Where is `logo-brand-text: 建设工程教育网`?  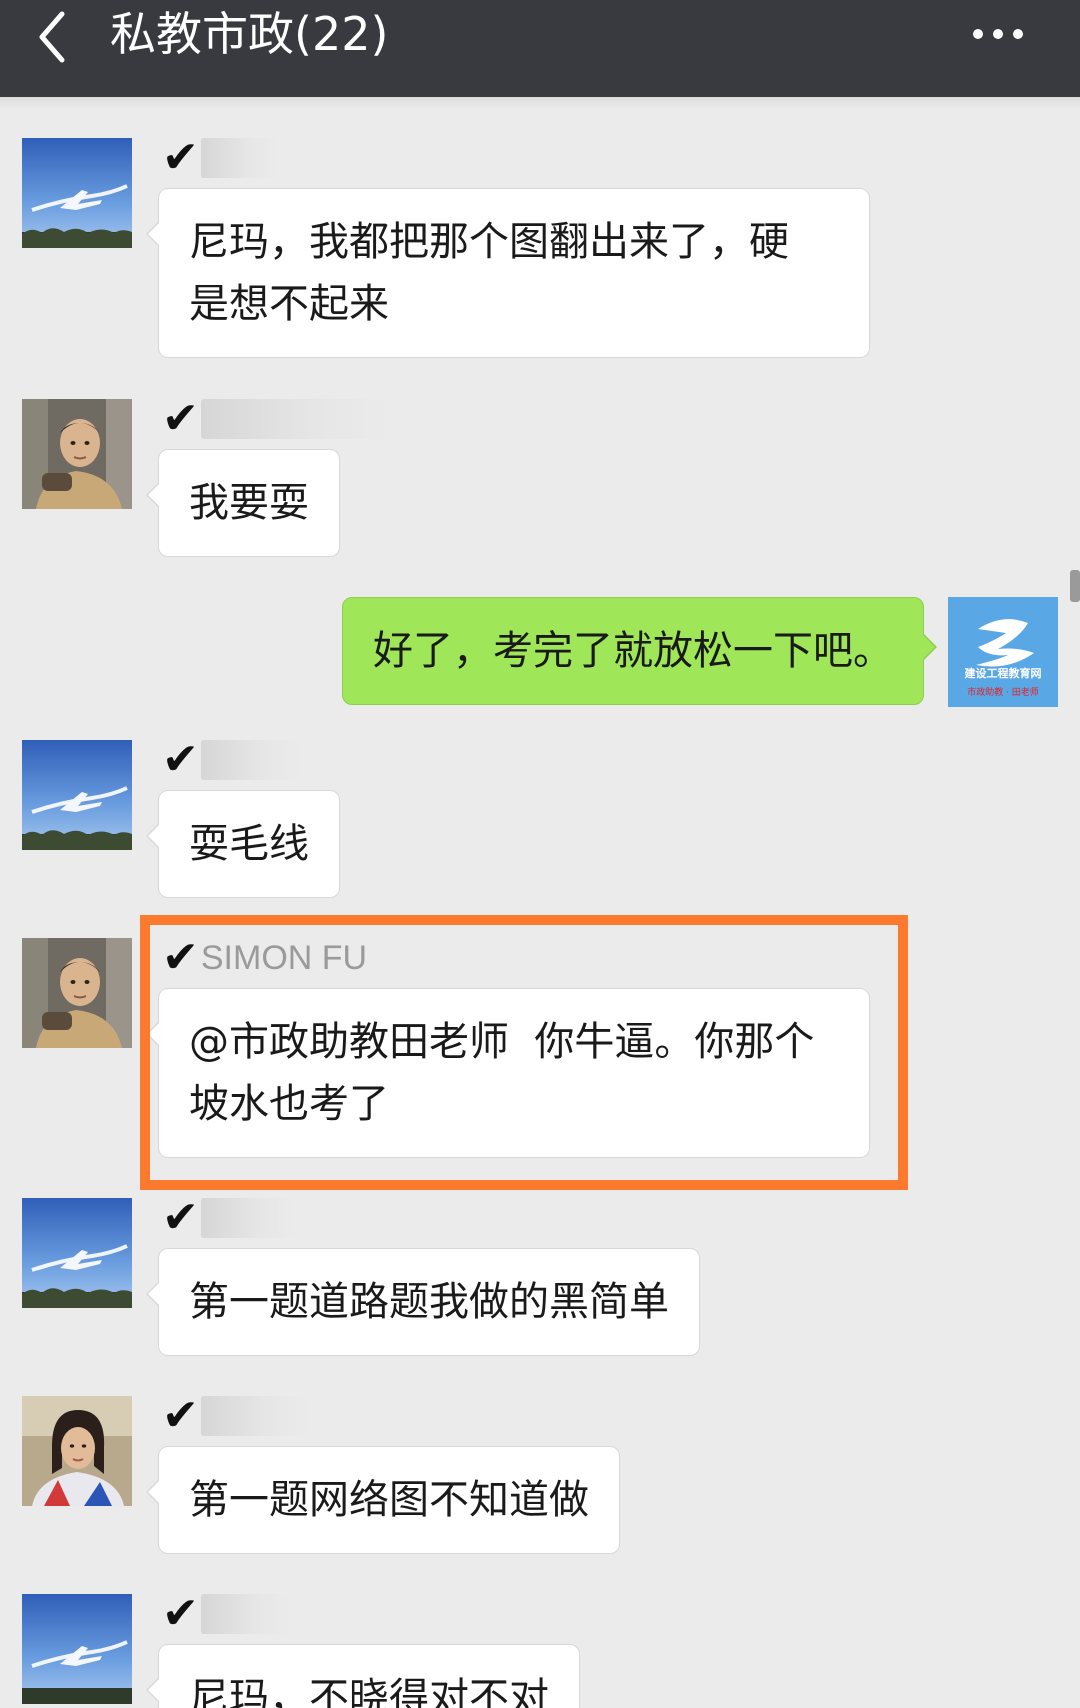
logo-brand-text: 建设工程教育网 is located at coordinates (1003, 673).